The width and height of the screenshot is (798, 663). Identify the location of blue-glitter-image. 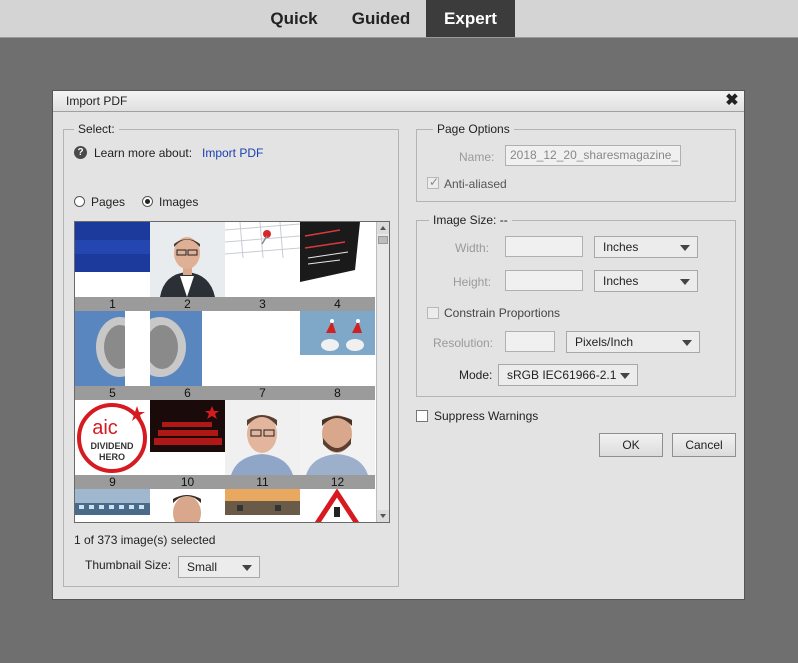
(112, 259).